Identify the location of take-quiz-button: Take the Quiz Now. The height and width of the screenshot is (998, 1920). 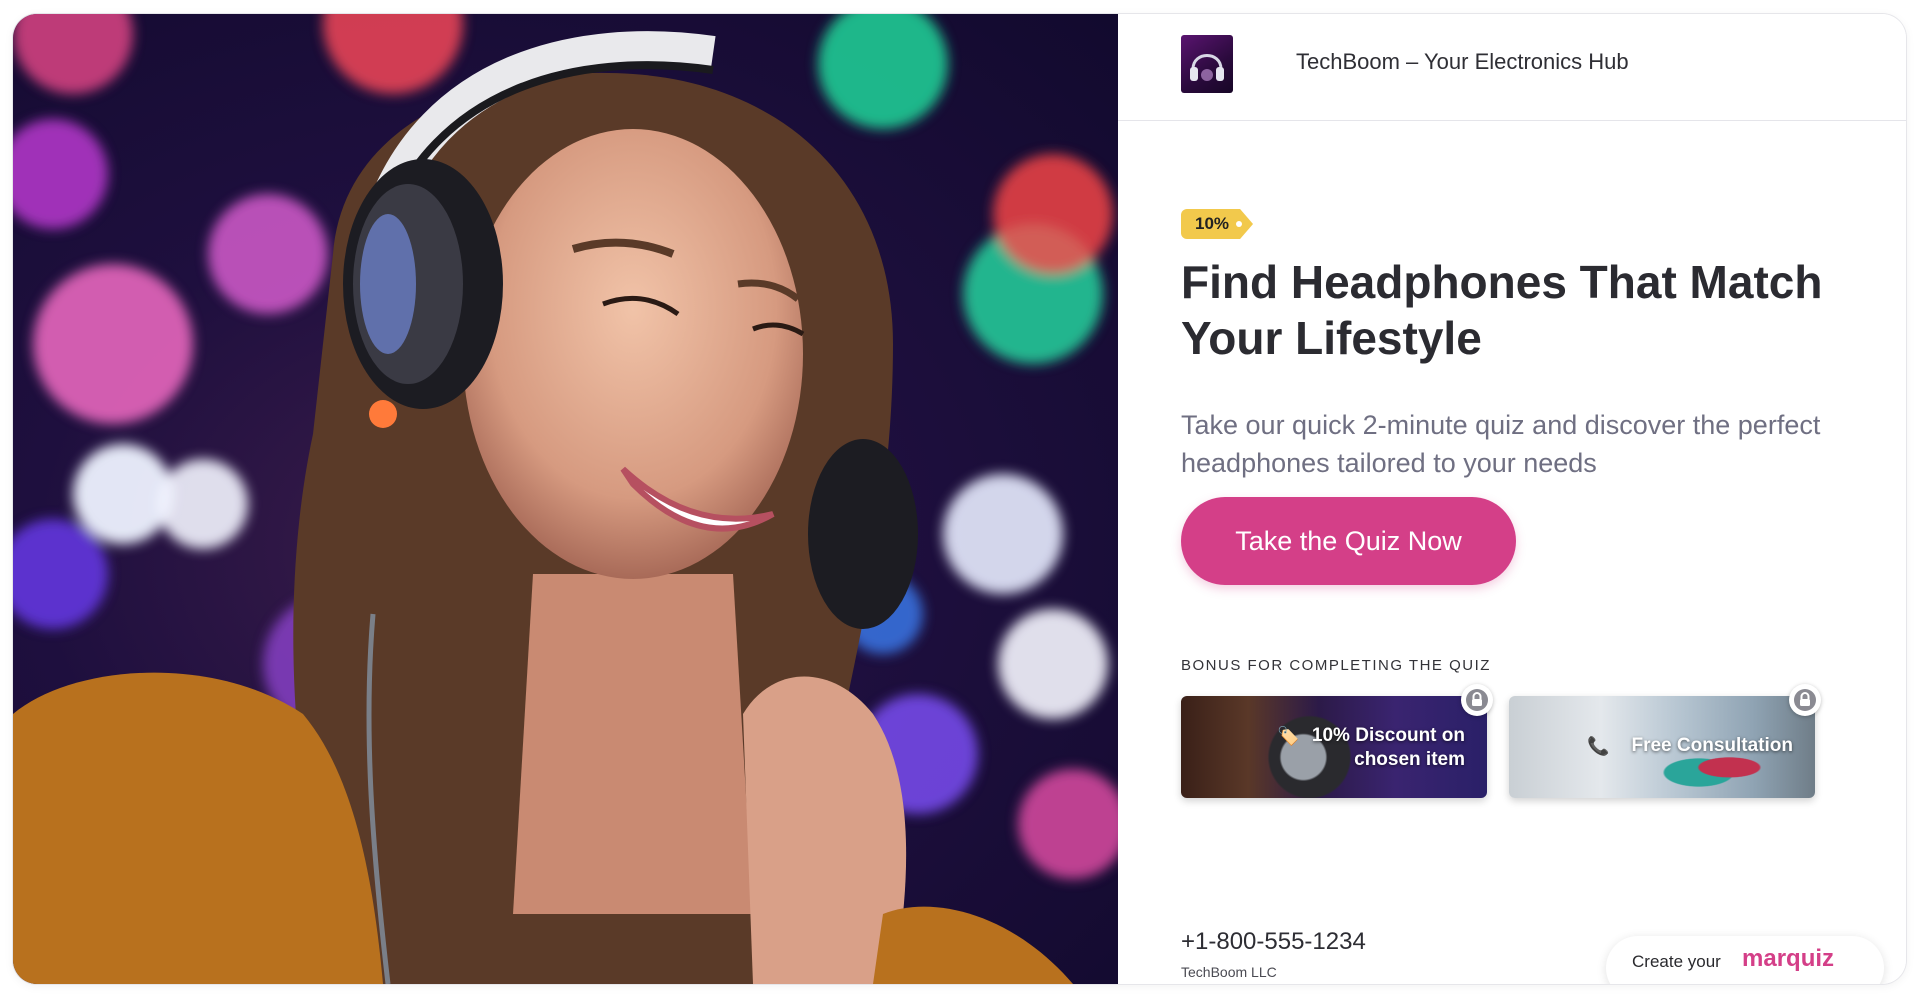
(1348, 541).